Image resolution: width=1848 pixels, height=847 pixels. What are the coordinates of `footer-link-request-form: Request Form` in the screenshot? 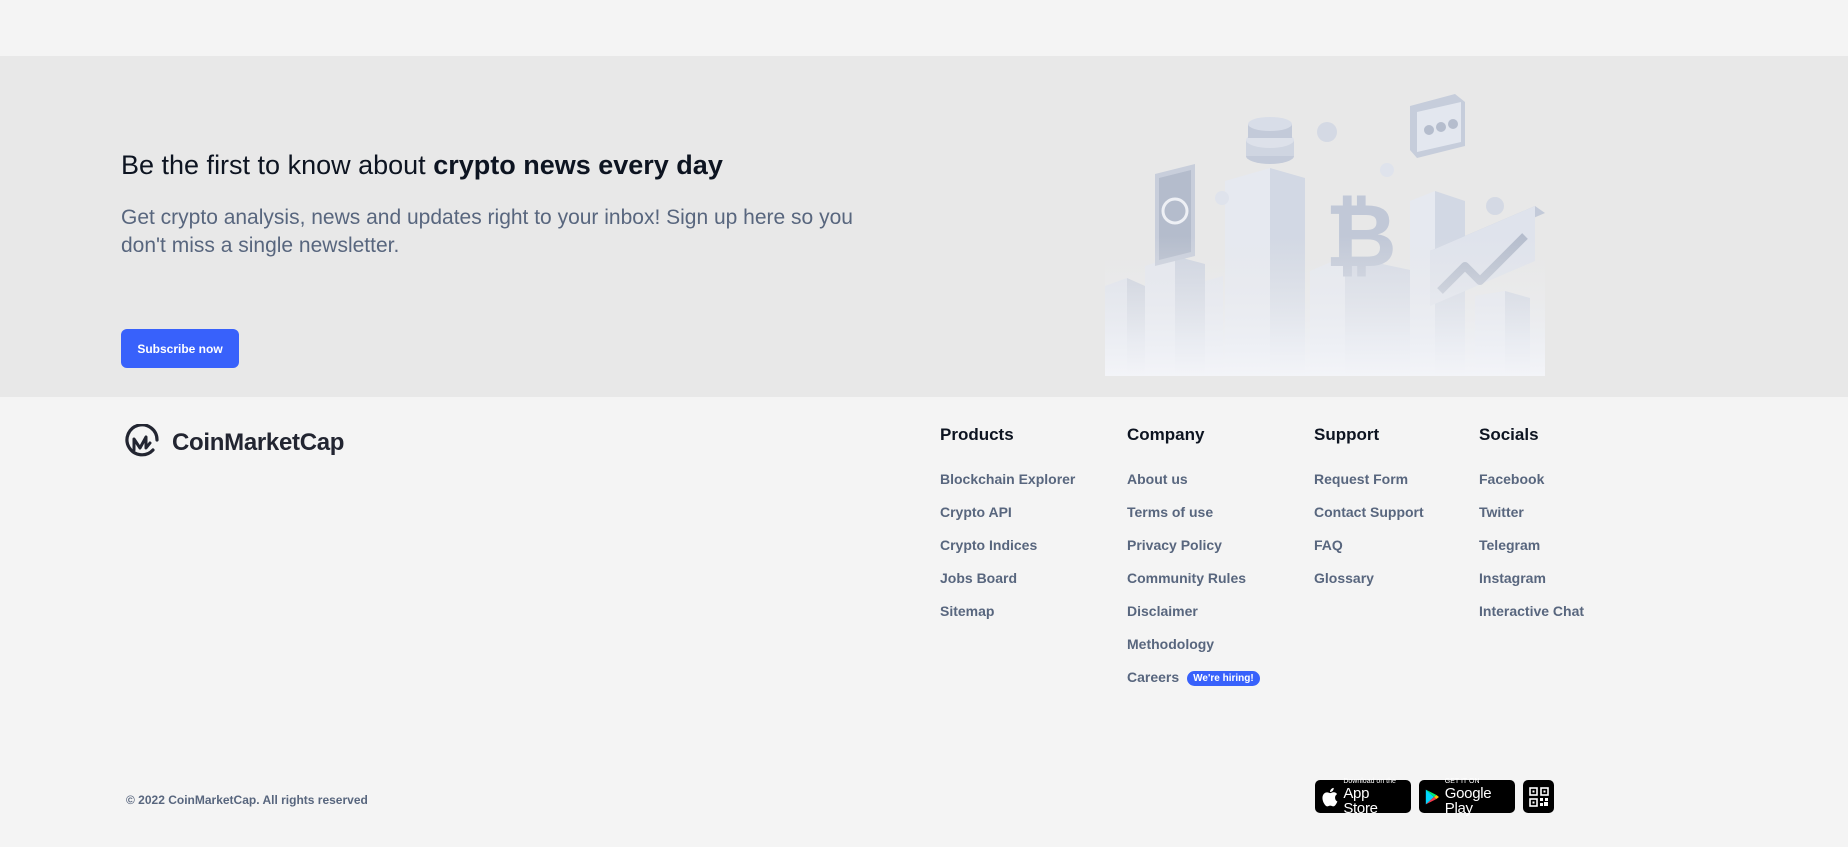 It's located at (1361, 479).